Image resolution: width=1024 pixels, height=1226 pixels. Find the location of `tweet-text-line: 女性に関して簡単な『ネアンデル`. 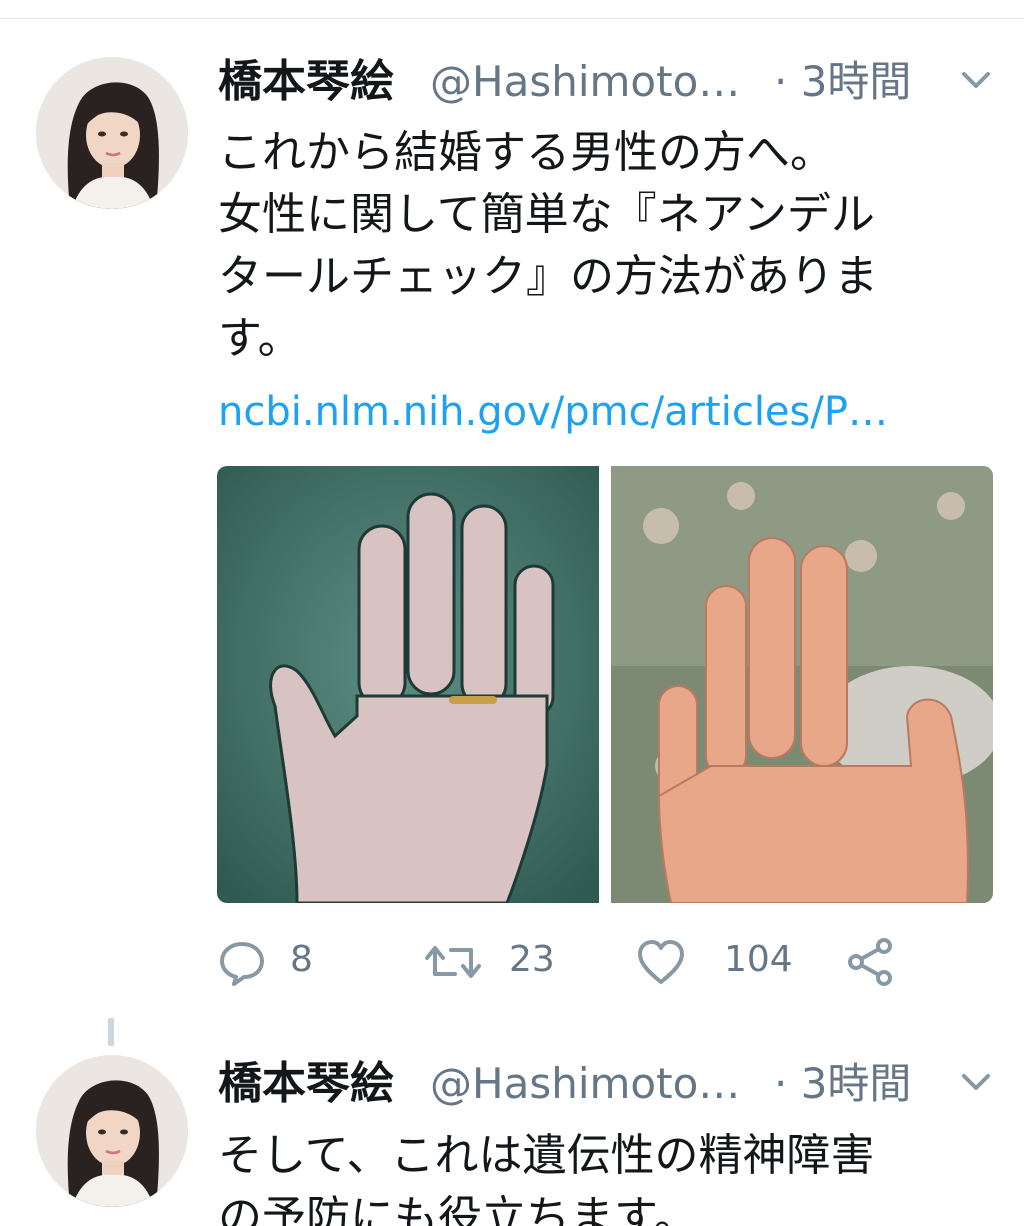

tweet-text-line: 女性に関して簡単な『ネアンデル is located at coordinates (546, 214).